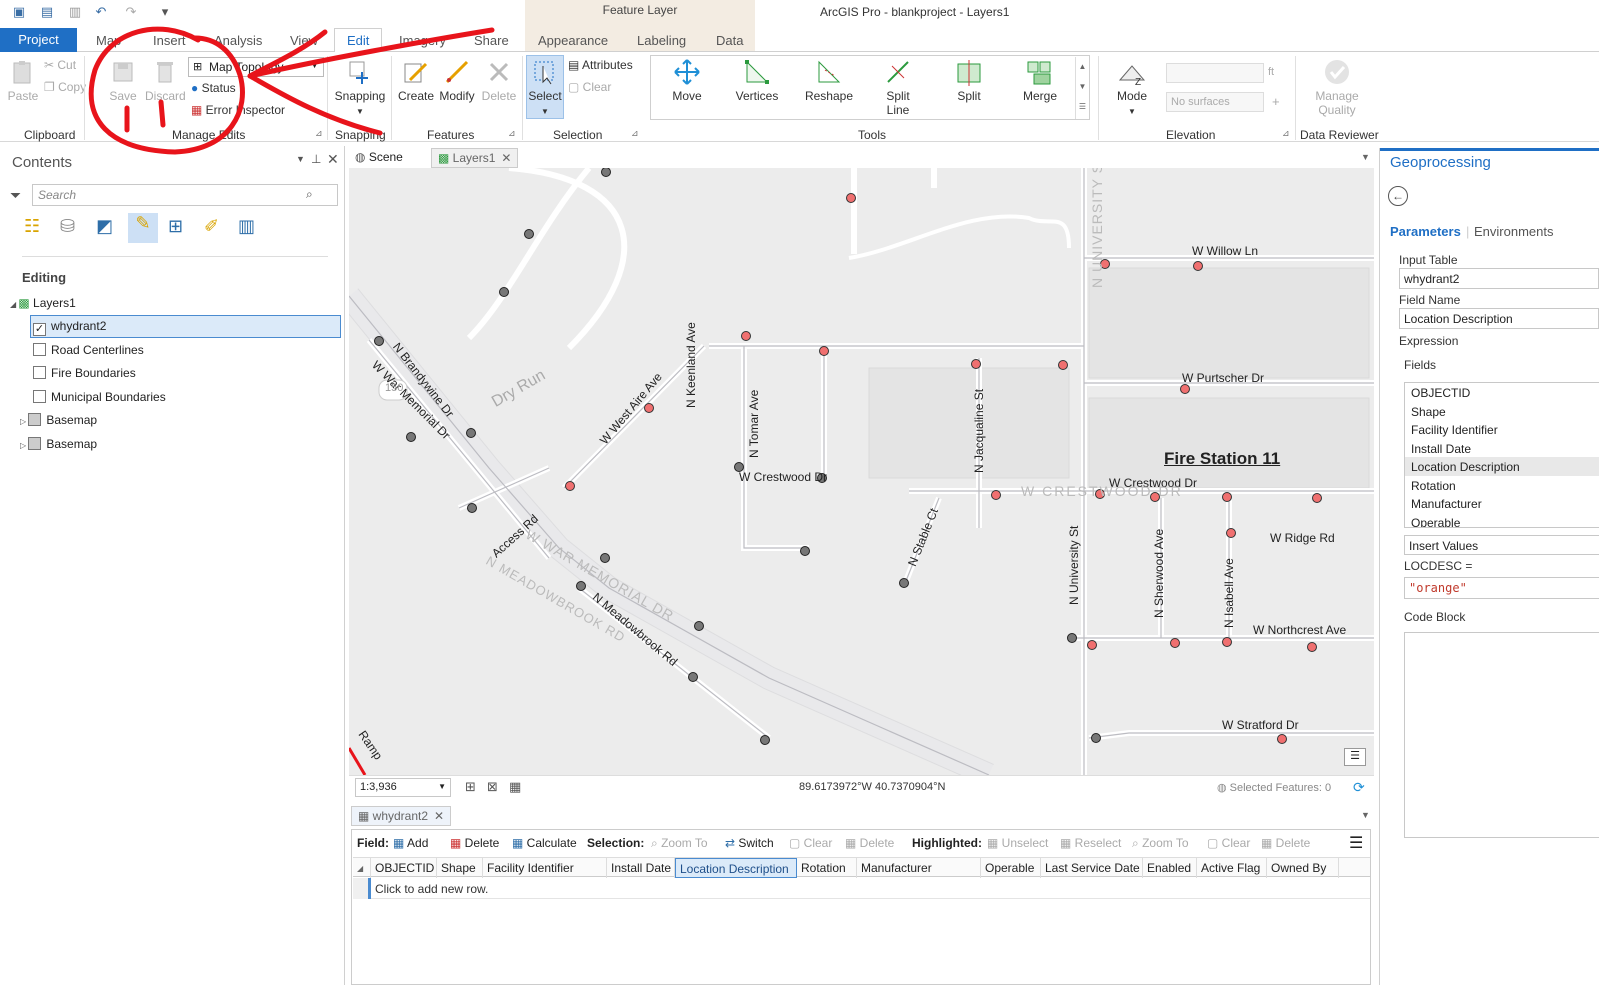 The height and width of the screenshot is (985, 1599). What do you see at coordinates (1513, 231) in the screenshot?
I see `tab-environments: Environments` at bounding box center [1513, 231].